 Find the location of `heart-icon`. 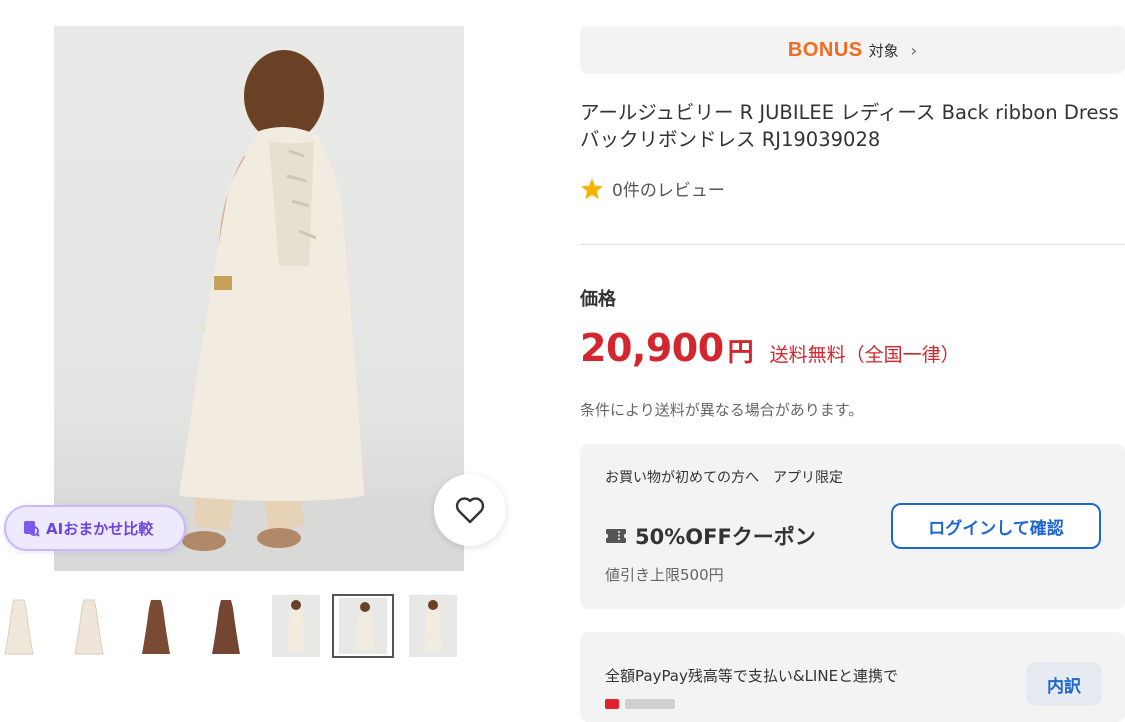

heart-icon is located at coordinates (470, 510).